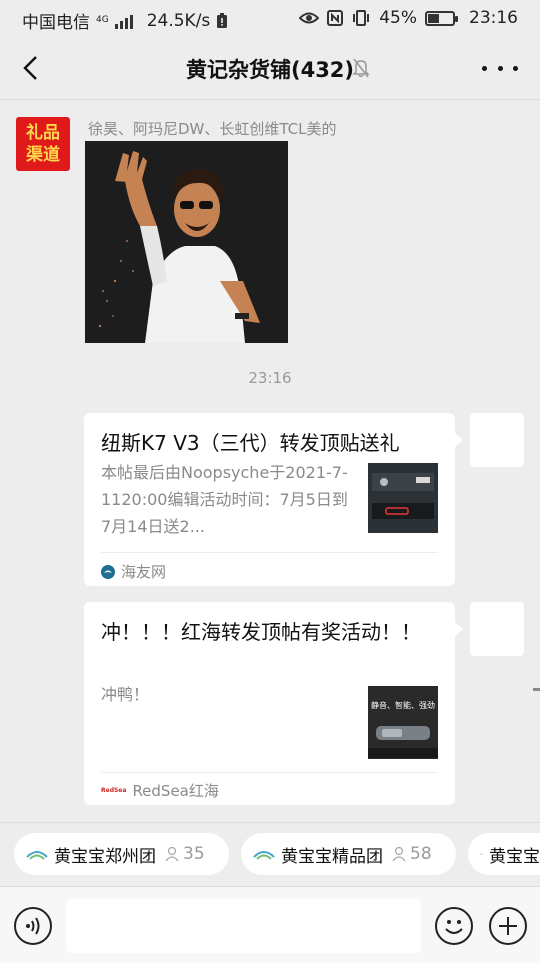  I want to click on network-type: 4G, so click(102, 20).